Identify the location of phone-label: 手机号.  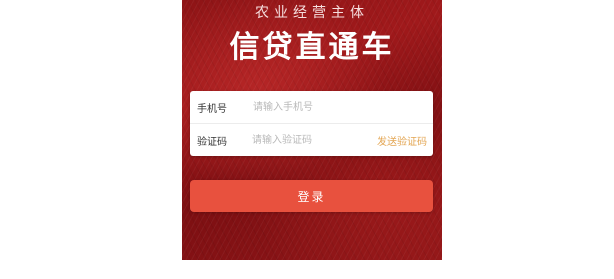
(212, 109).